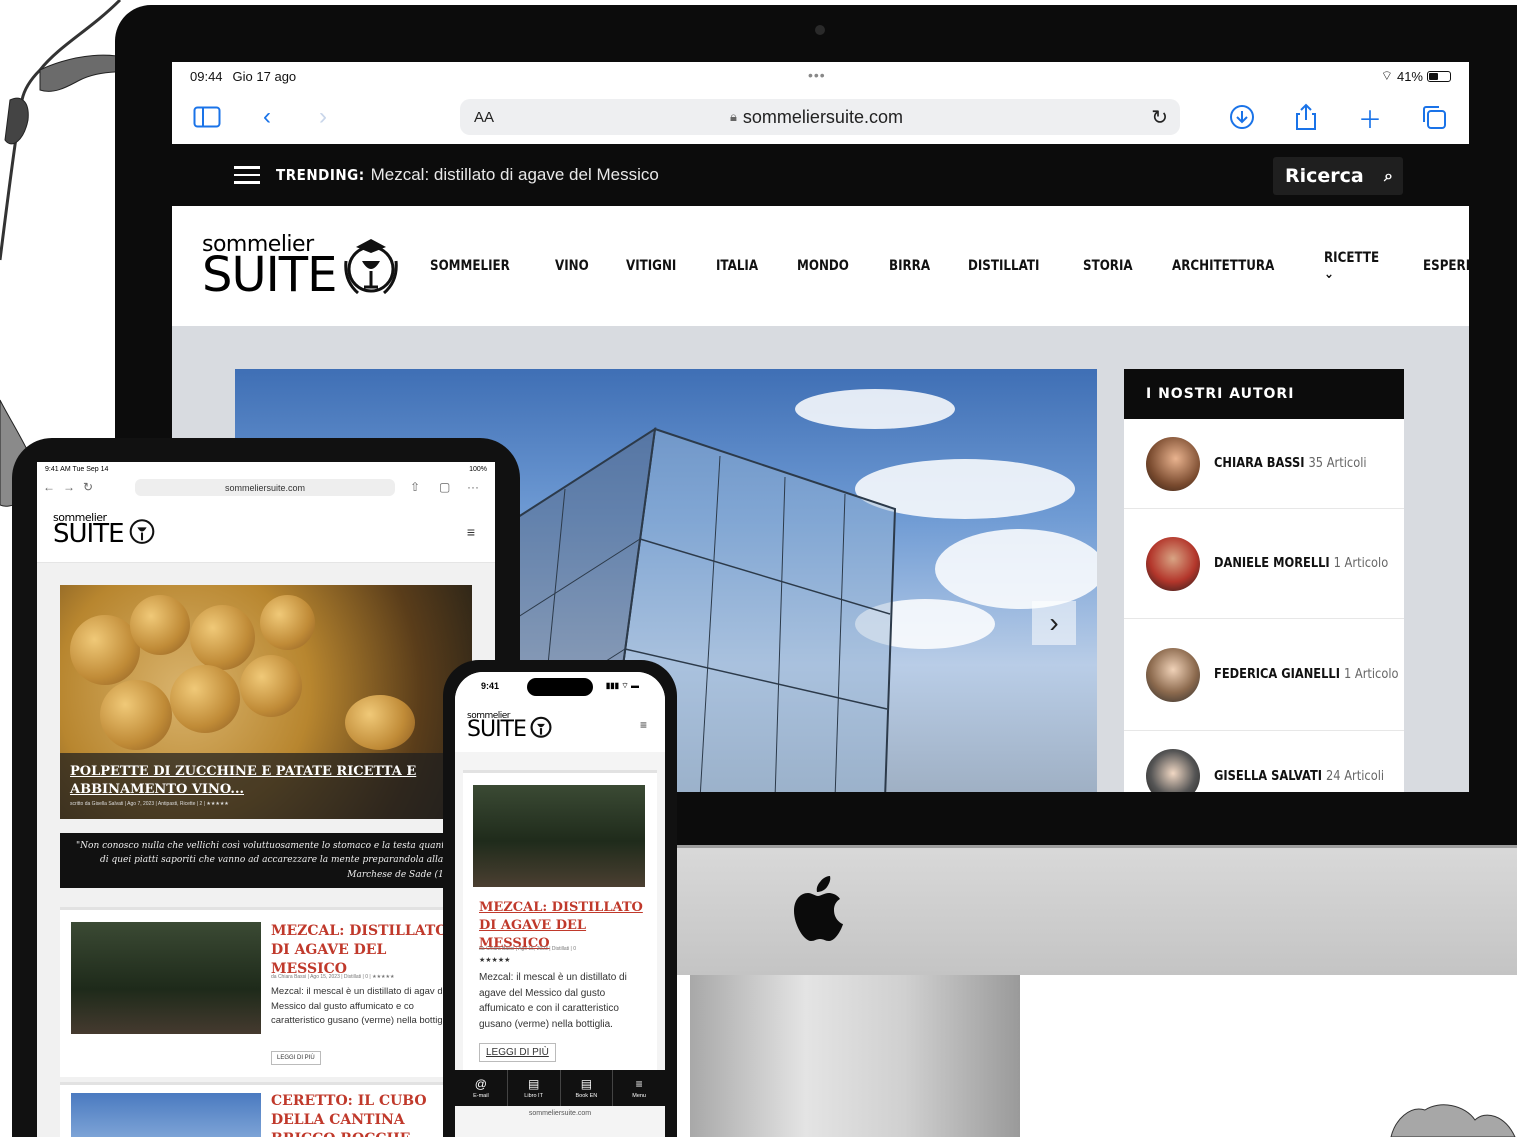  Describe the element at coordinates (1388, 176) in the screenshot. I see `search-icon: ⌕` at that location.